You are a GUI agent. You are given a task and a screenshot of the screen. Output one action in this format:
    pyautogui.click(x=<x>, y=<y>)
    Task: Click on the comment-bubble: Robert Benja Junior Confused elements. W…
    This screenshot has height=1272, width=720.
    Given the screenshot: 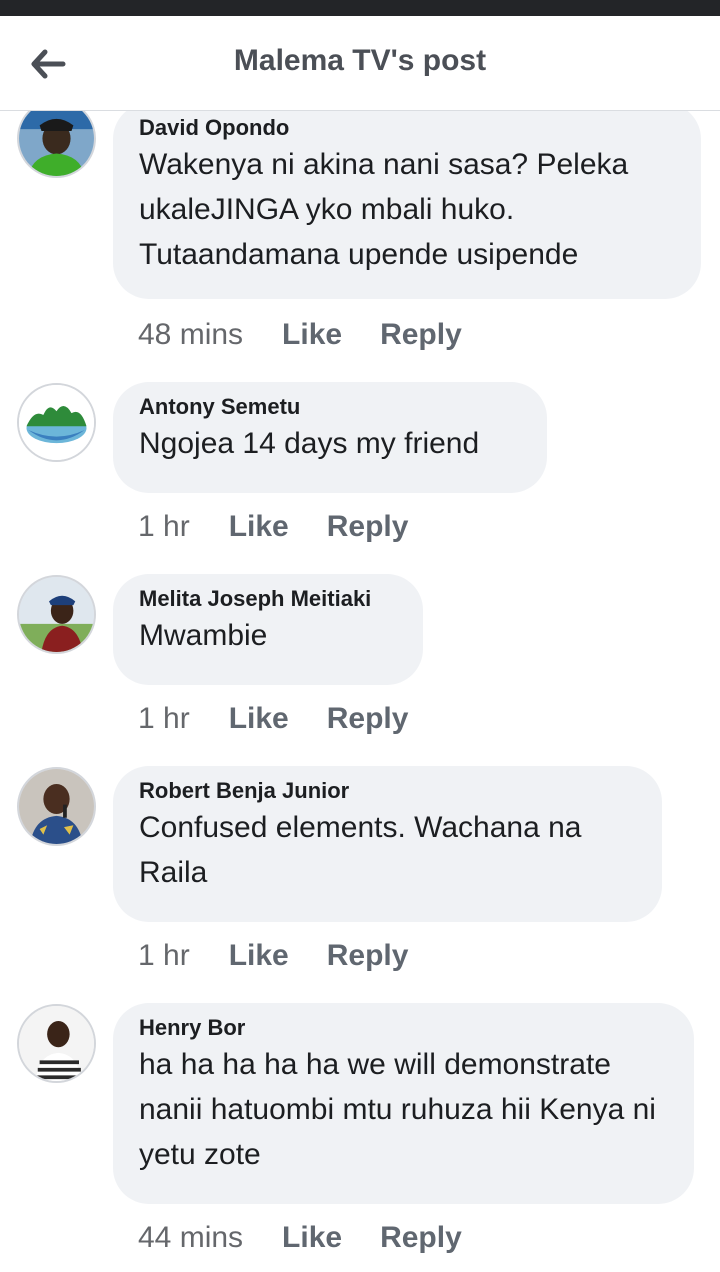 What is the action you would take?
    pyautogui.click(x=387, y=844)
    